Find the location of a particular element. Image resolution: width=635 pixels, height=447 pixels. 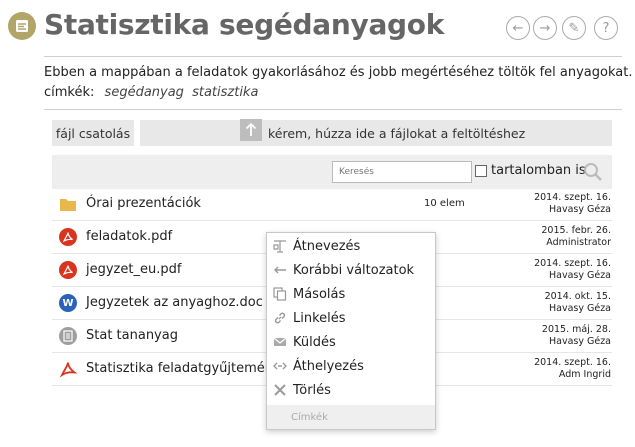

menu-item-label: Korábbi változatok is located at coordinates (354, 270).